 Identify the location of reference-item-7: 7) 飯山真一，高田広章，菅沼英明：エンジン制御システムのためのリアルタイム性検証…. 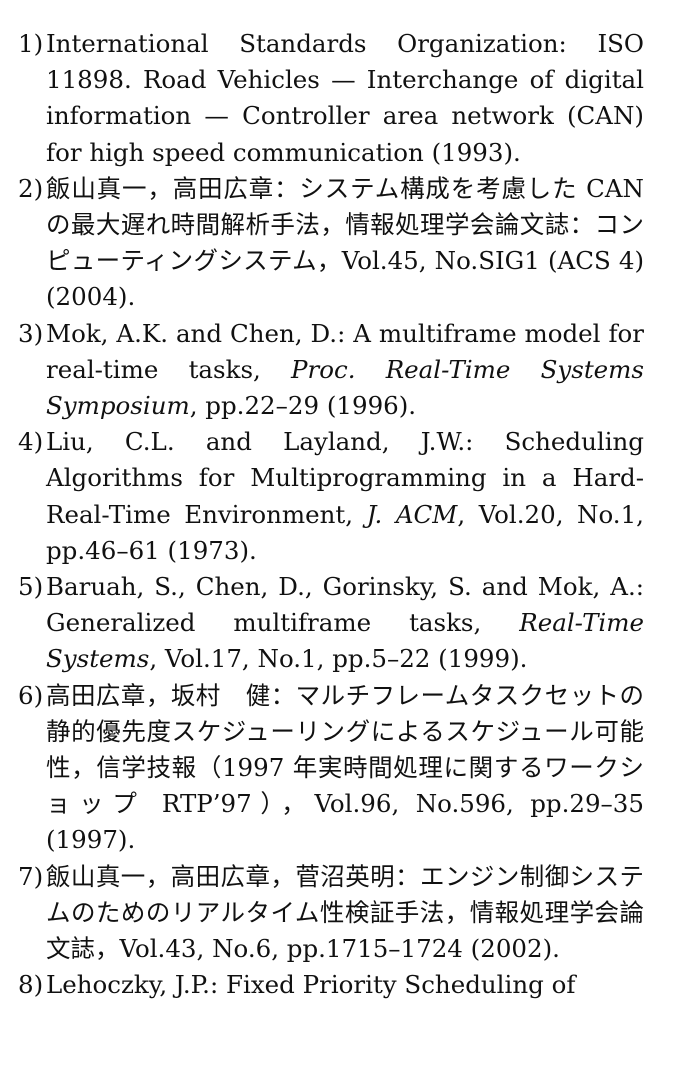
(331, 913).